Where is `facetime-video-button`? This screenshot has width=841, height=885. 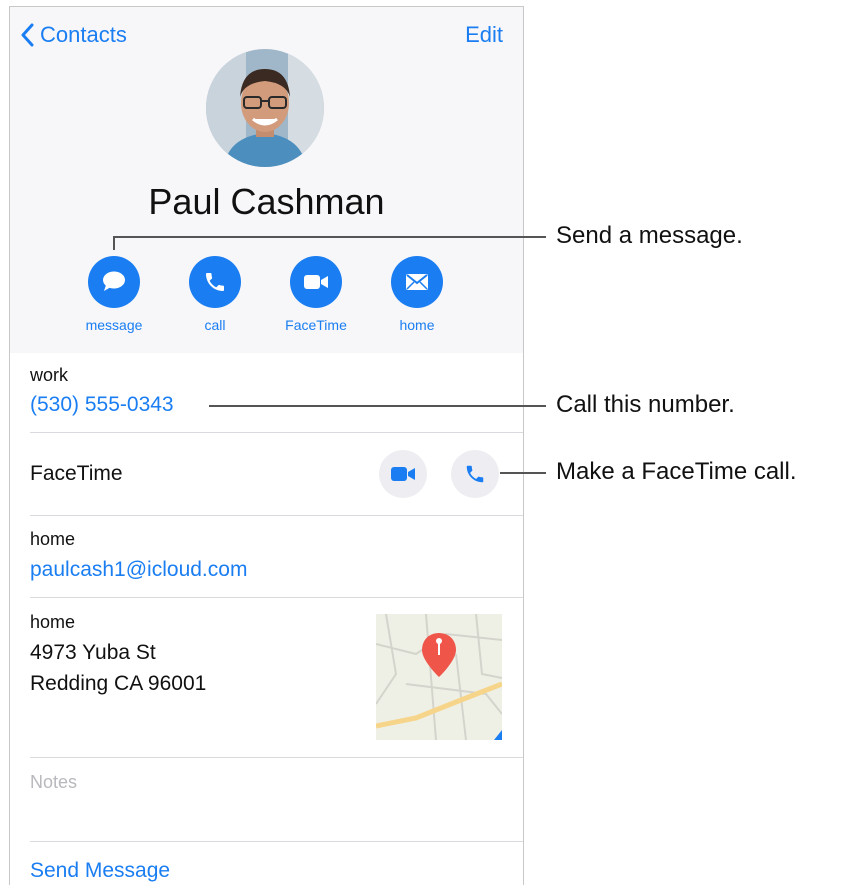
facetime-video-button is located at coordinates (403, 474).